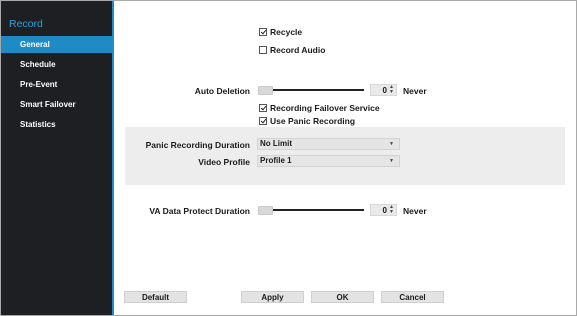 The width and height of the screenshot is (577, 316). What do you see at coordinates (197, 145) in the screenshot?
I see `panic-duration-label: Panic Recording Duration` at bounding box center [197, 145].